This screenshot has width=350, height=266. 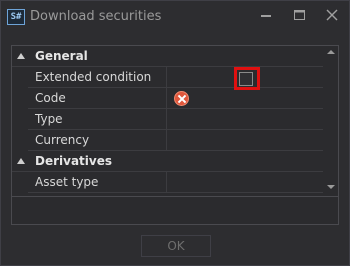 What do you see at coordinates (96, 16) in the screenshot?
I see `window-title: Download securities` at bounding box center [96, 16].